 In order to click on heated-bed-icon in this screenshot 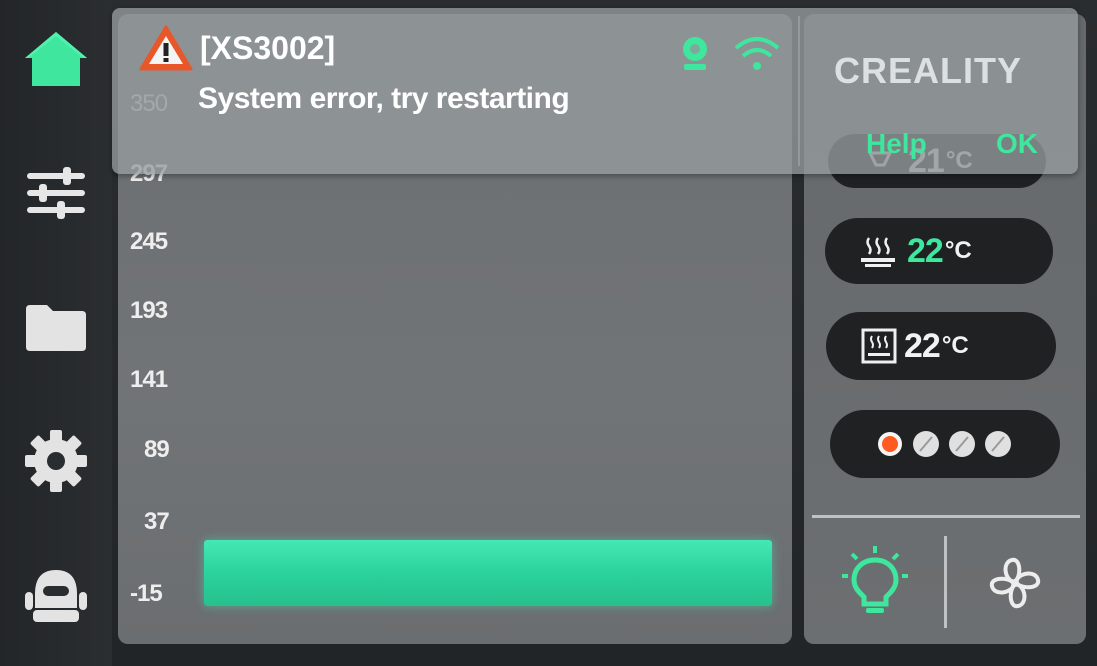, I will do `click(878, 252)`.